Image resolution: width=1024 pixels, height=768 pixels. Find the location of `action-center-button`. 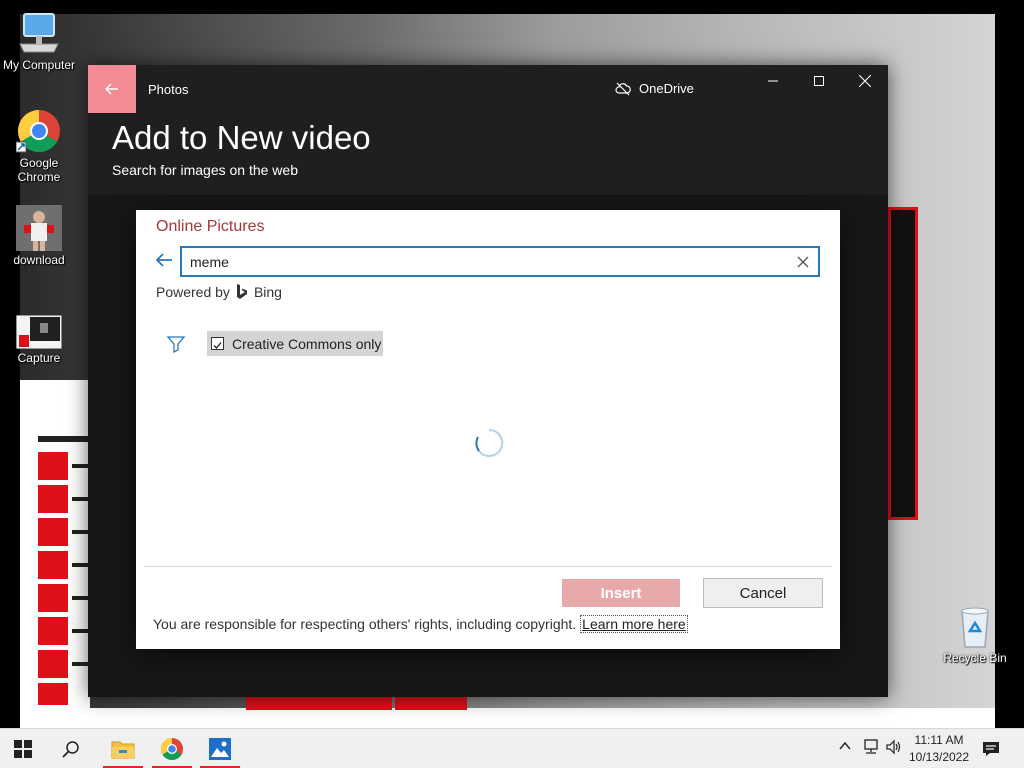

action-center-button is located at coordinates (991, 750).